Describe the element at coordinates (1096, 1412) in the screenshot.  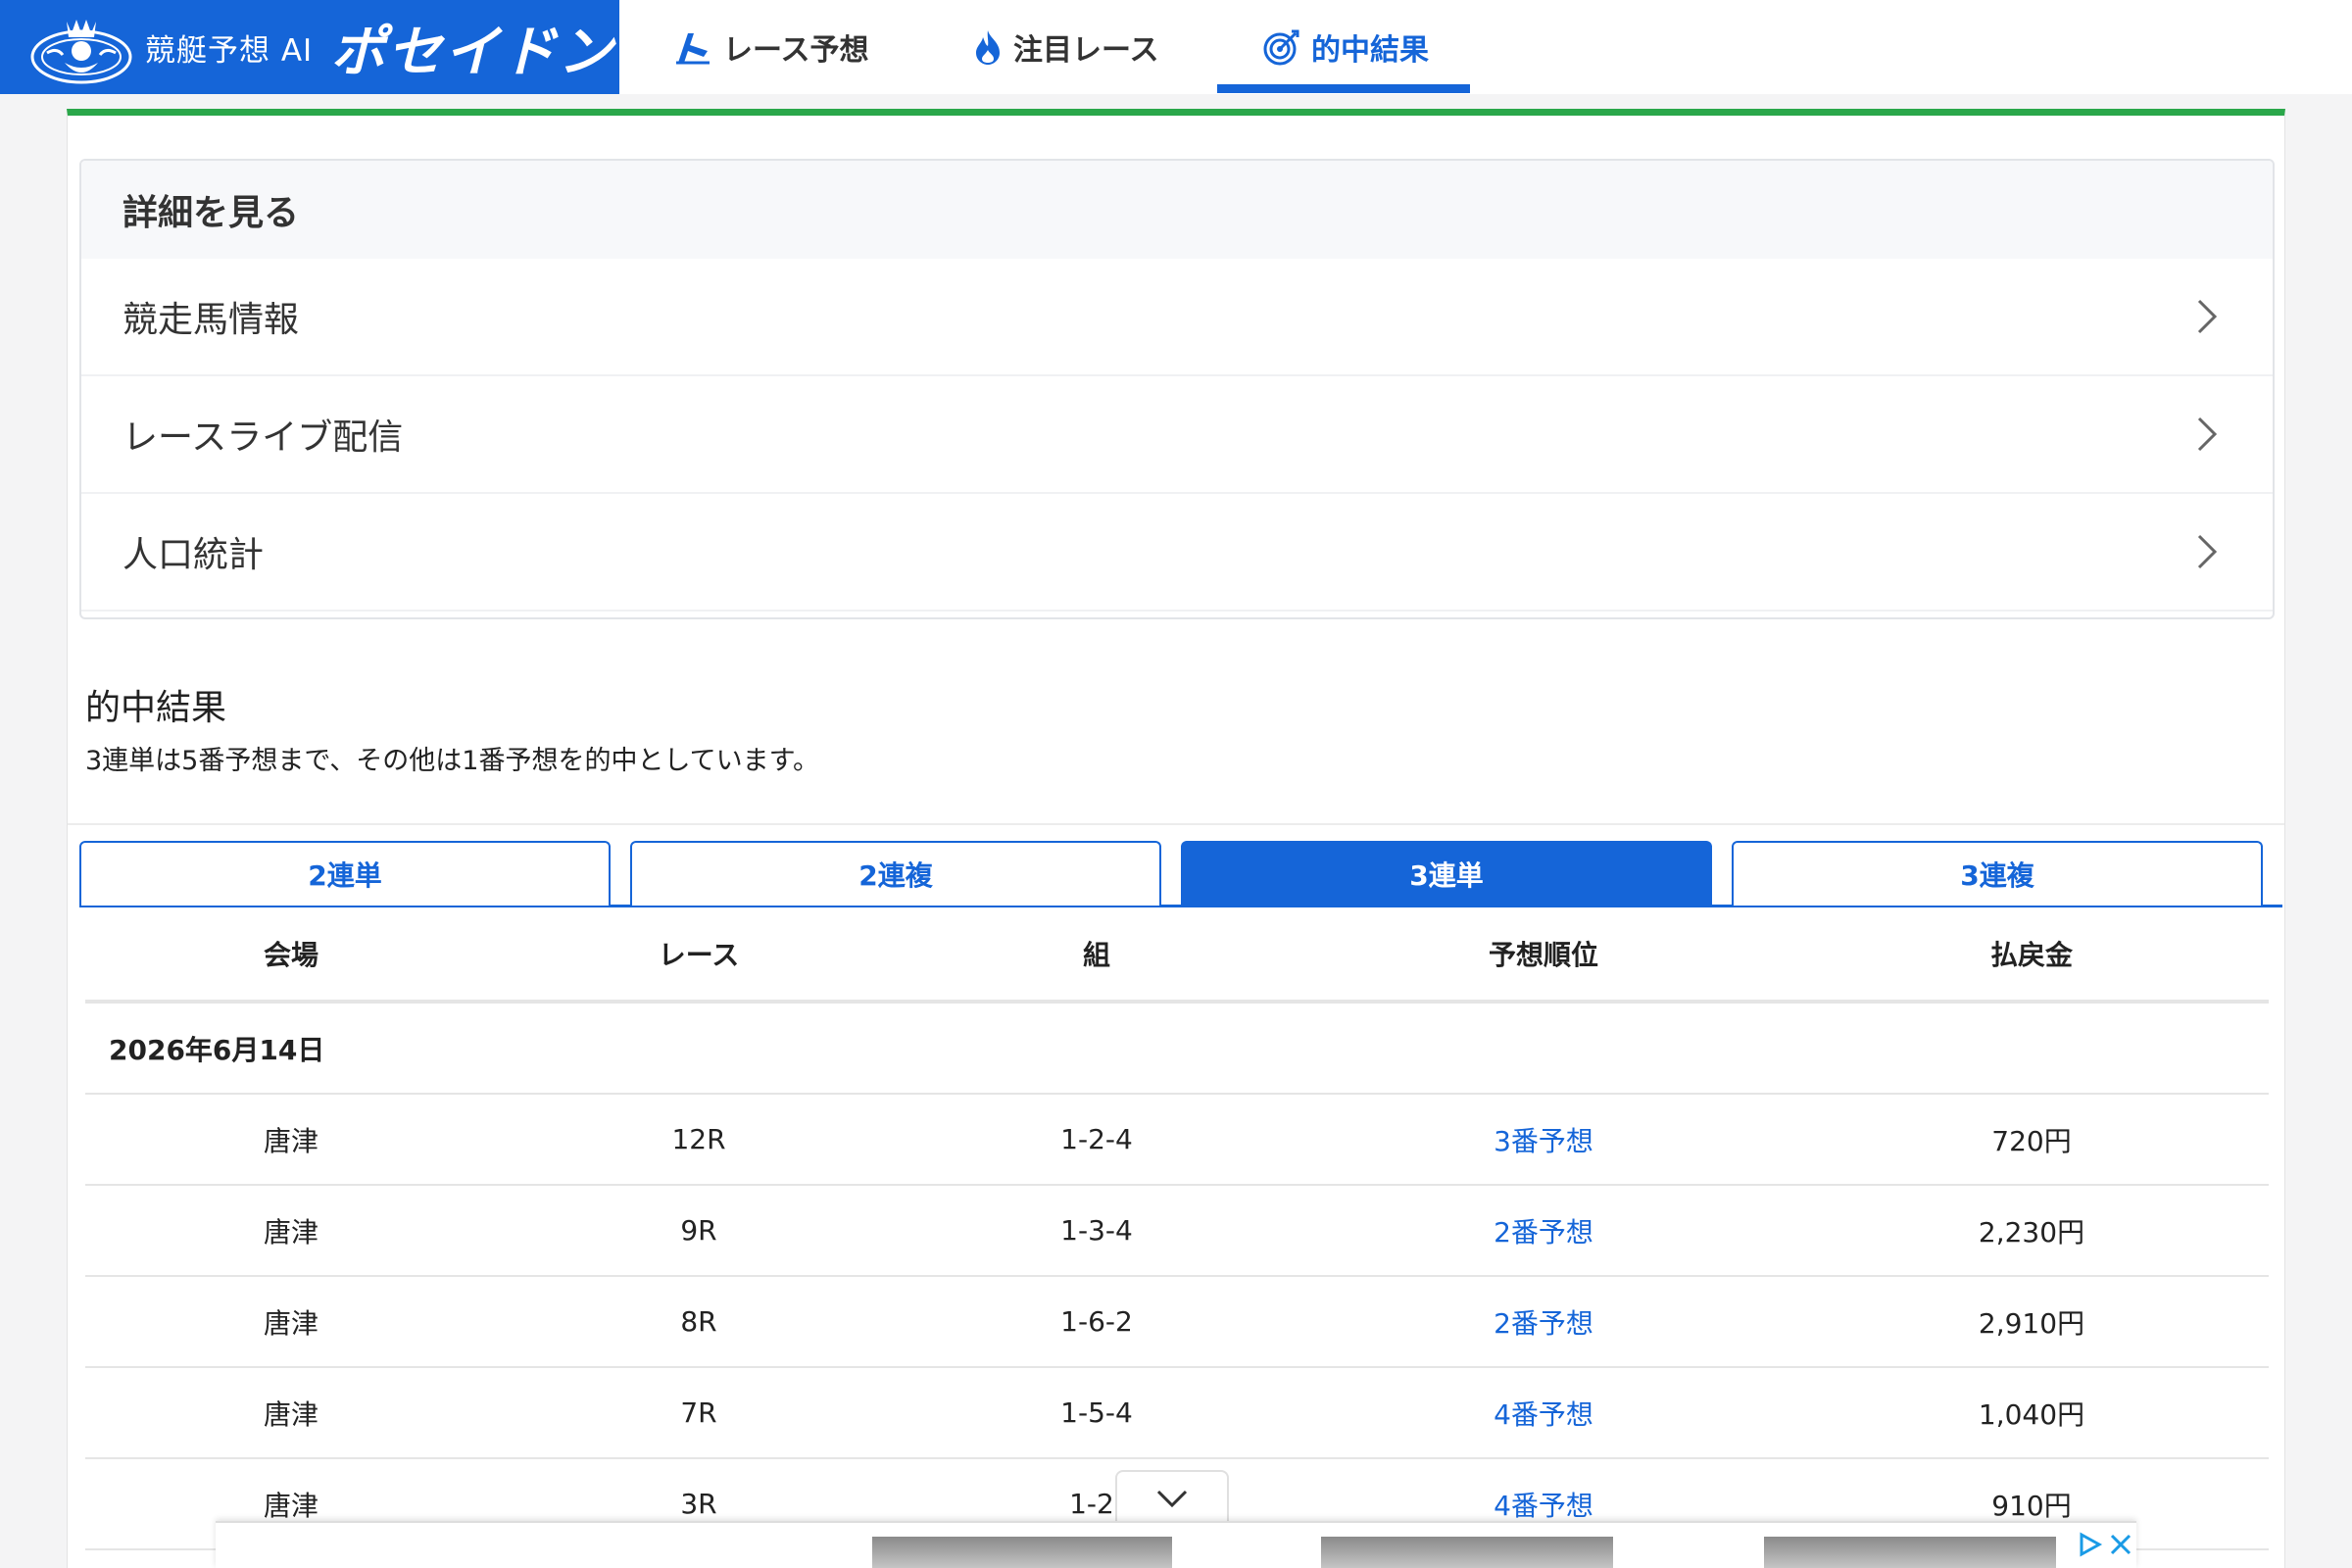
I see `cell-combination: 1-5-4` at that location.